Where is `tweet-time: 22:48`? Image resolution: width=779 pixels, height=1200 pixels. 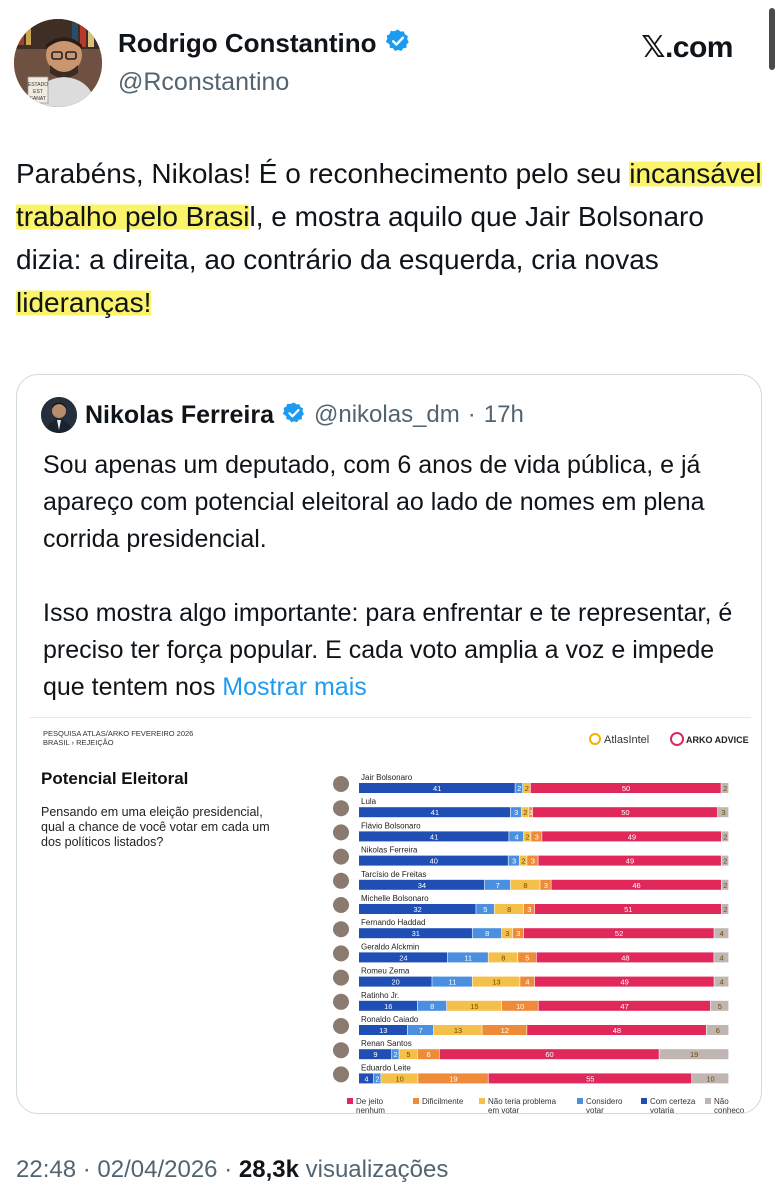 tweet-time: 22:48 is located at coordinates (46, 1169).